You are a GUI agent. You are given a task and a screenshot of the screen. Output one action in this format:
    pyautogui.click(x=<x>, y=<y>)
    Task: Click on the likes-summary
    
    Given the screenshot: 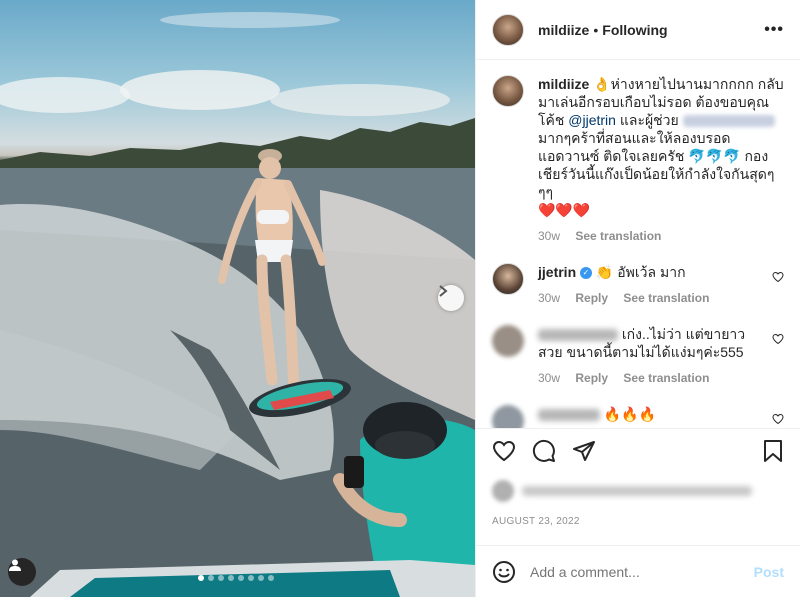 What is the action you would take?
    pyautogui.click(x=637, y=491)
    